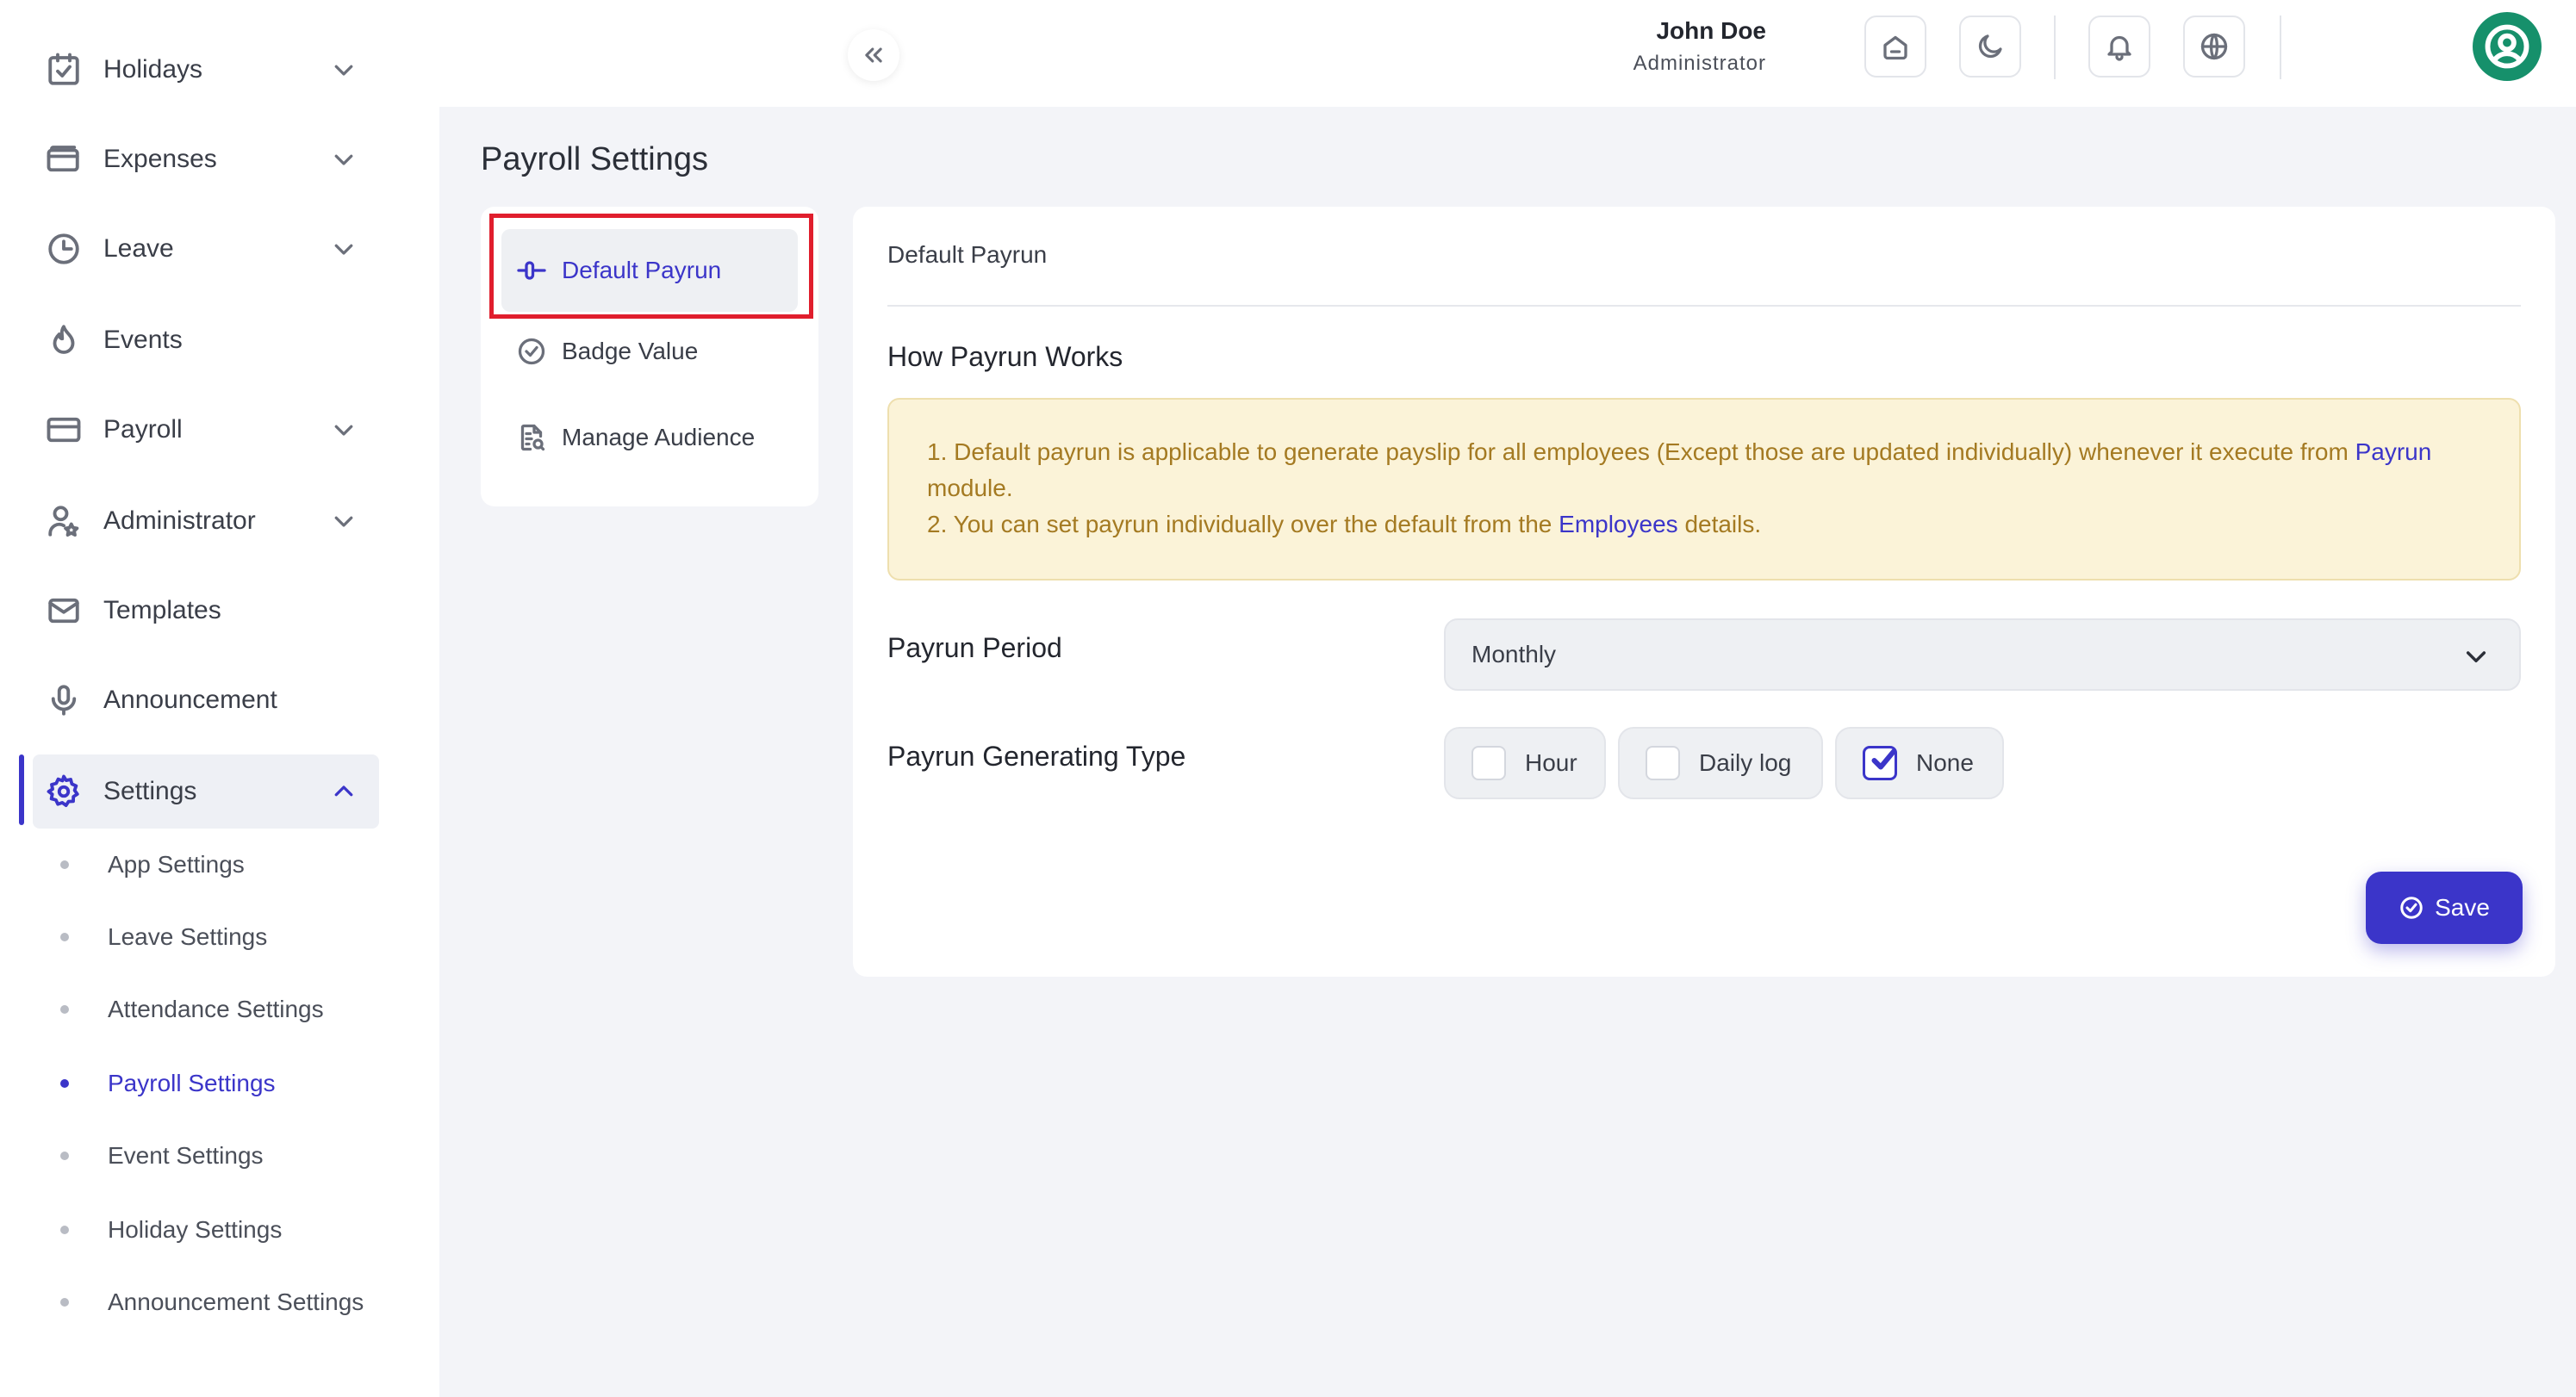  I want to click on sidebar-item-announcement: Announcement, so click(206, 700).